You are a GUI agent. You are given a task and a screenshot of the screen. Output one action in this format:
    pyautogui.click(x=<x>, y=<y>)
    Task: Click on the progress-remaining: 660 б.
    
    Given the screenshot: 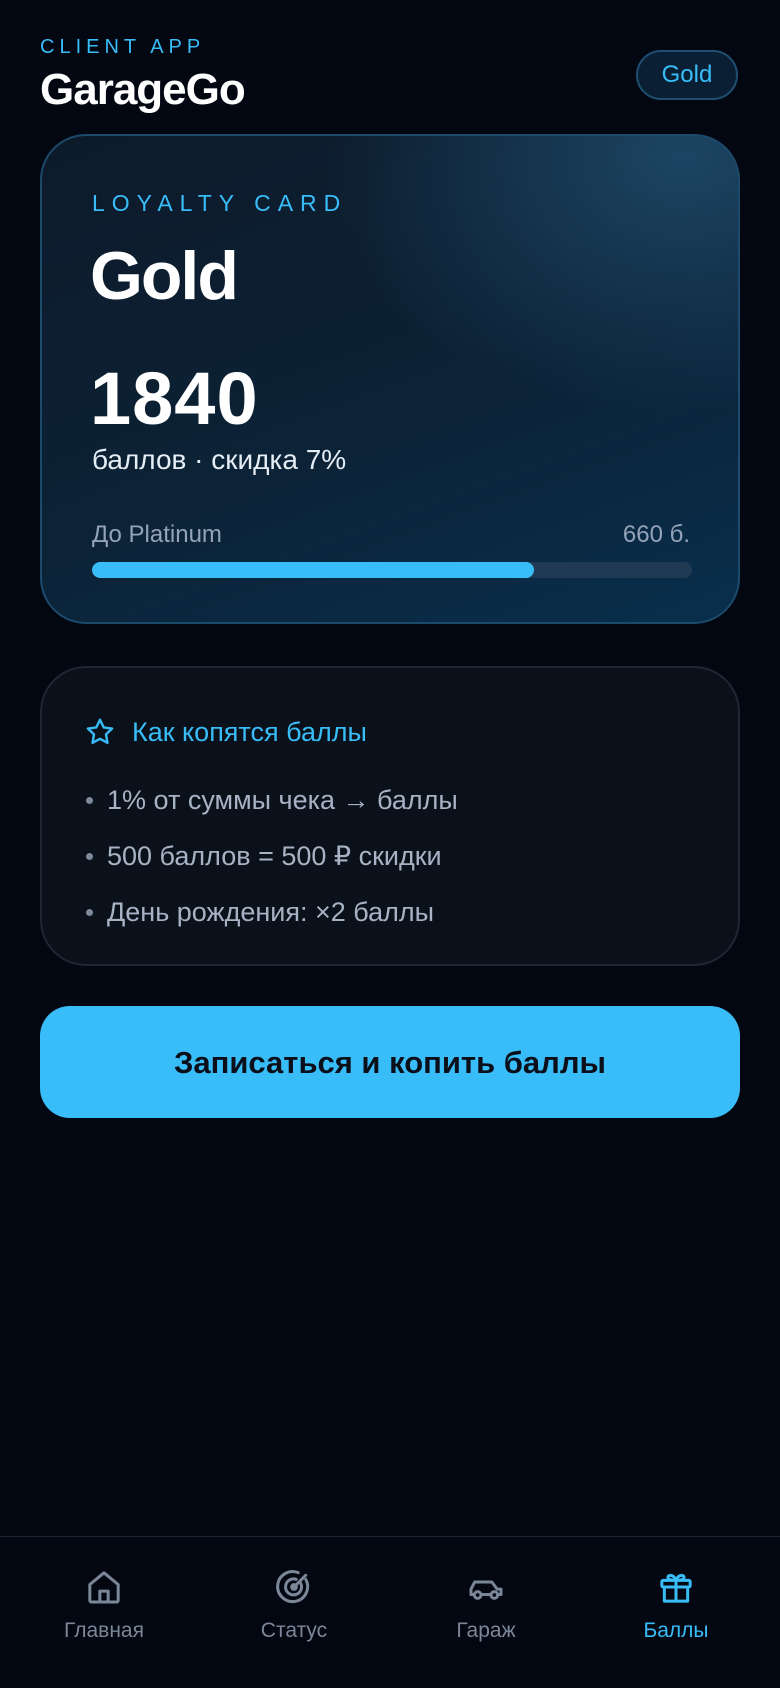 What is the action you would take?
    pyautogui.click(x=656, y=534)
    